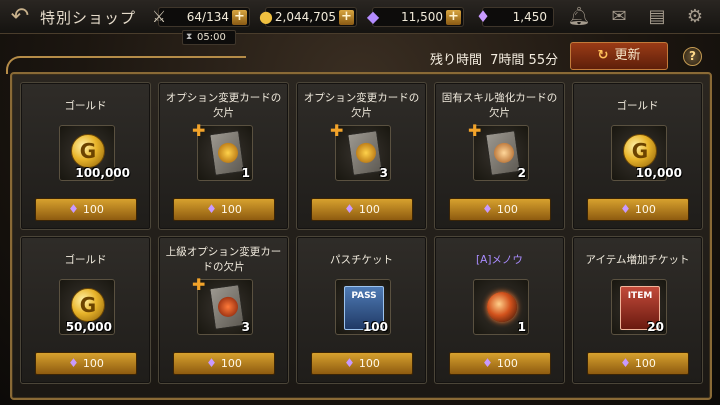  I want to click on refresh-icon: ↻, so click(603, 55).